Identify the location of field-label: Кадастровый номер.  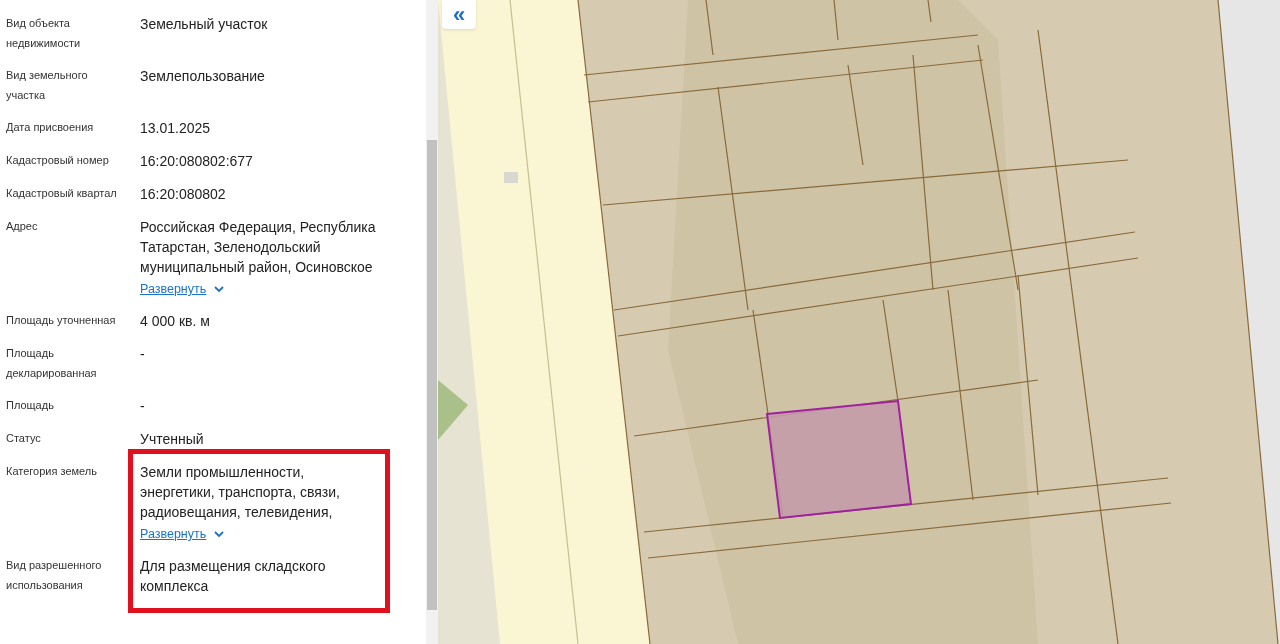
(57, 160).